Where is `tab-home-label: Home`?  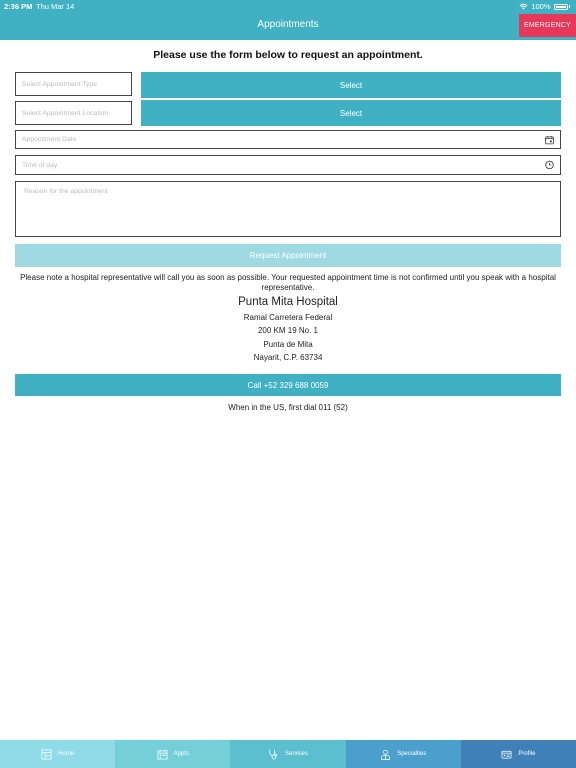 tab-home-label: Home is located at coordinates (66, 754).